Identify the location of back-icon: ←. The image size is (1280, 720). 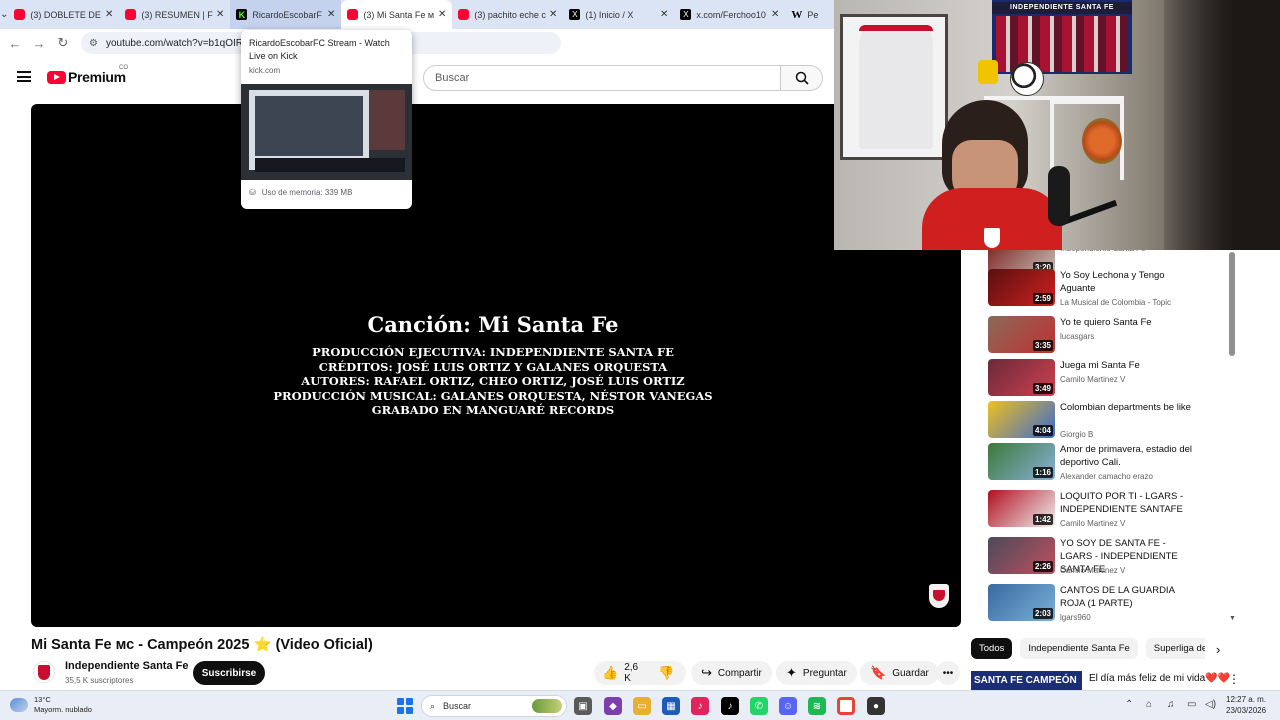
(15, 43).